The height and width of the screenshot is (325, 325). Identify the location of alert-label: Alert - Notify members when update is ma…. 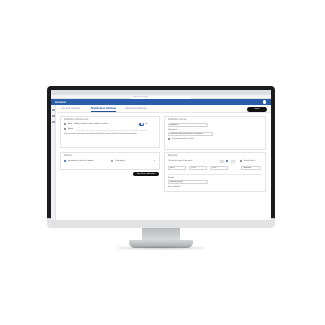
(88, 124).